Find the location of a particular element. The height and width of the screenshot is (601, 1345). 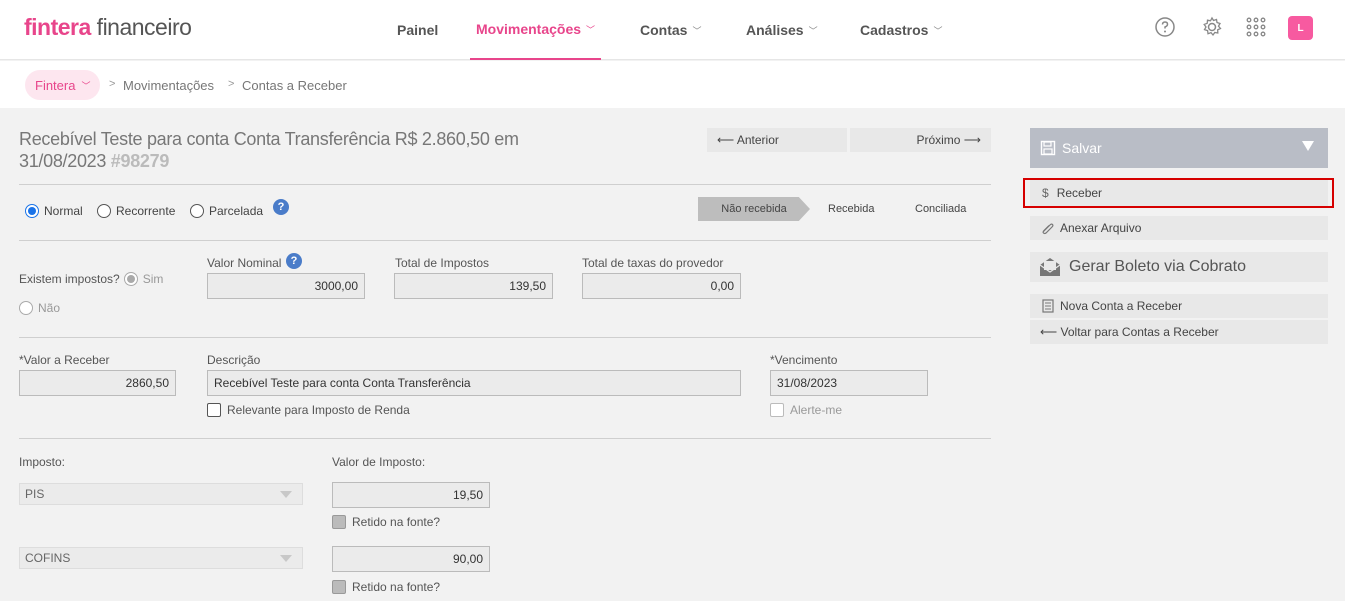

voltar-button: ⟵ Voltar para Contas a Receber is located at coordinates (1179, 332).